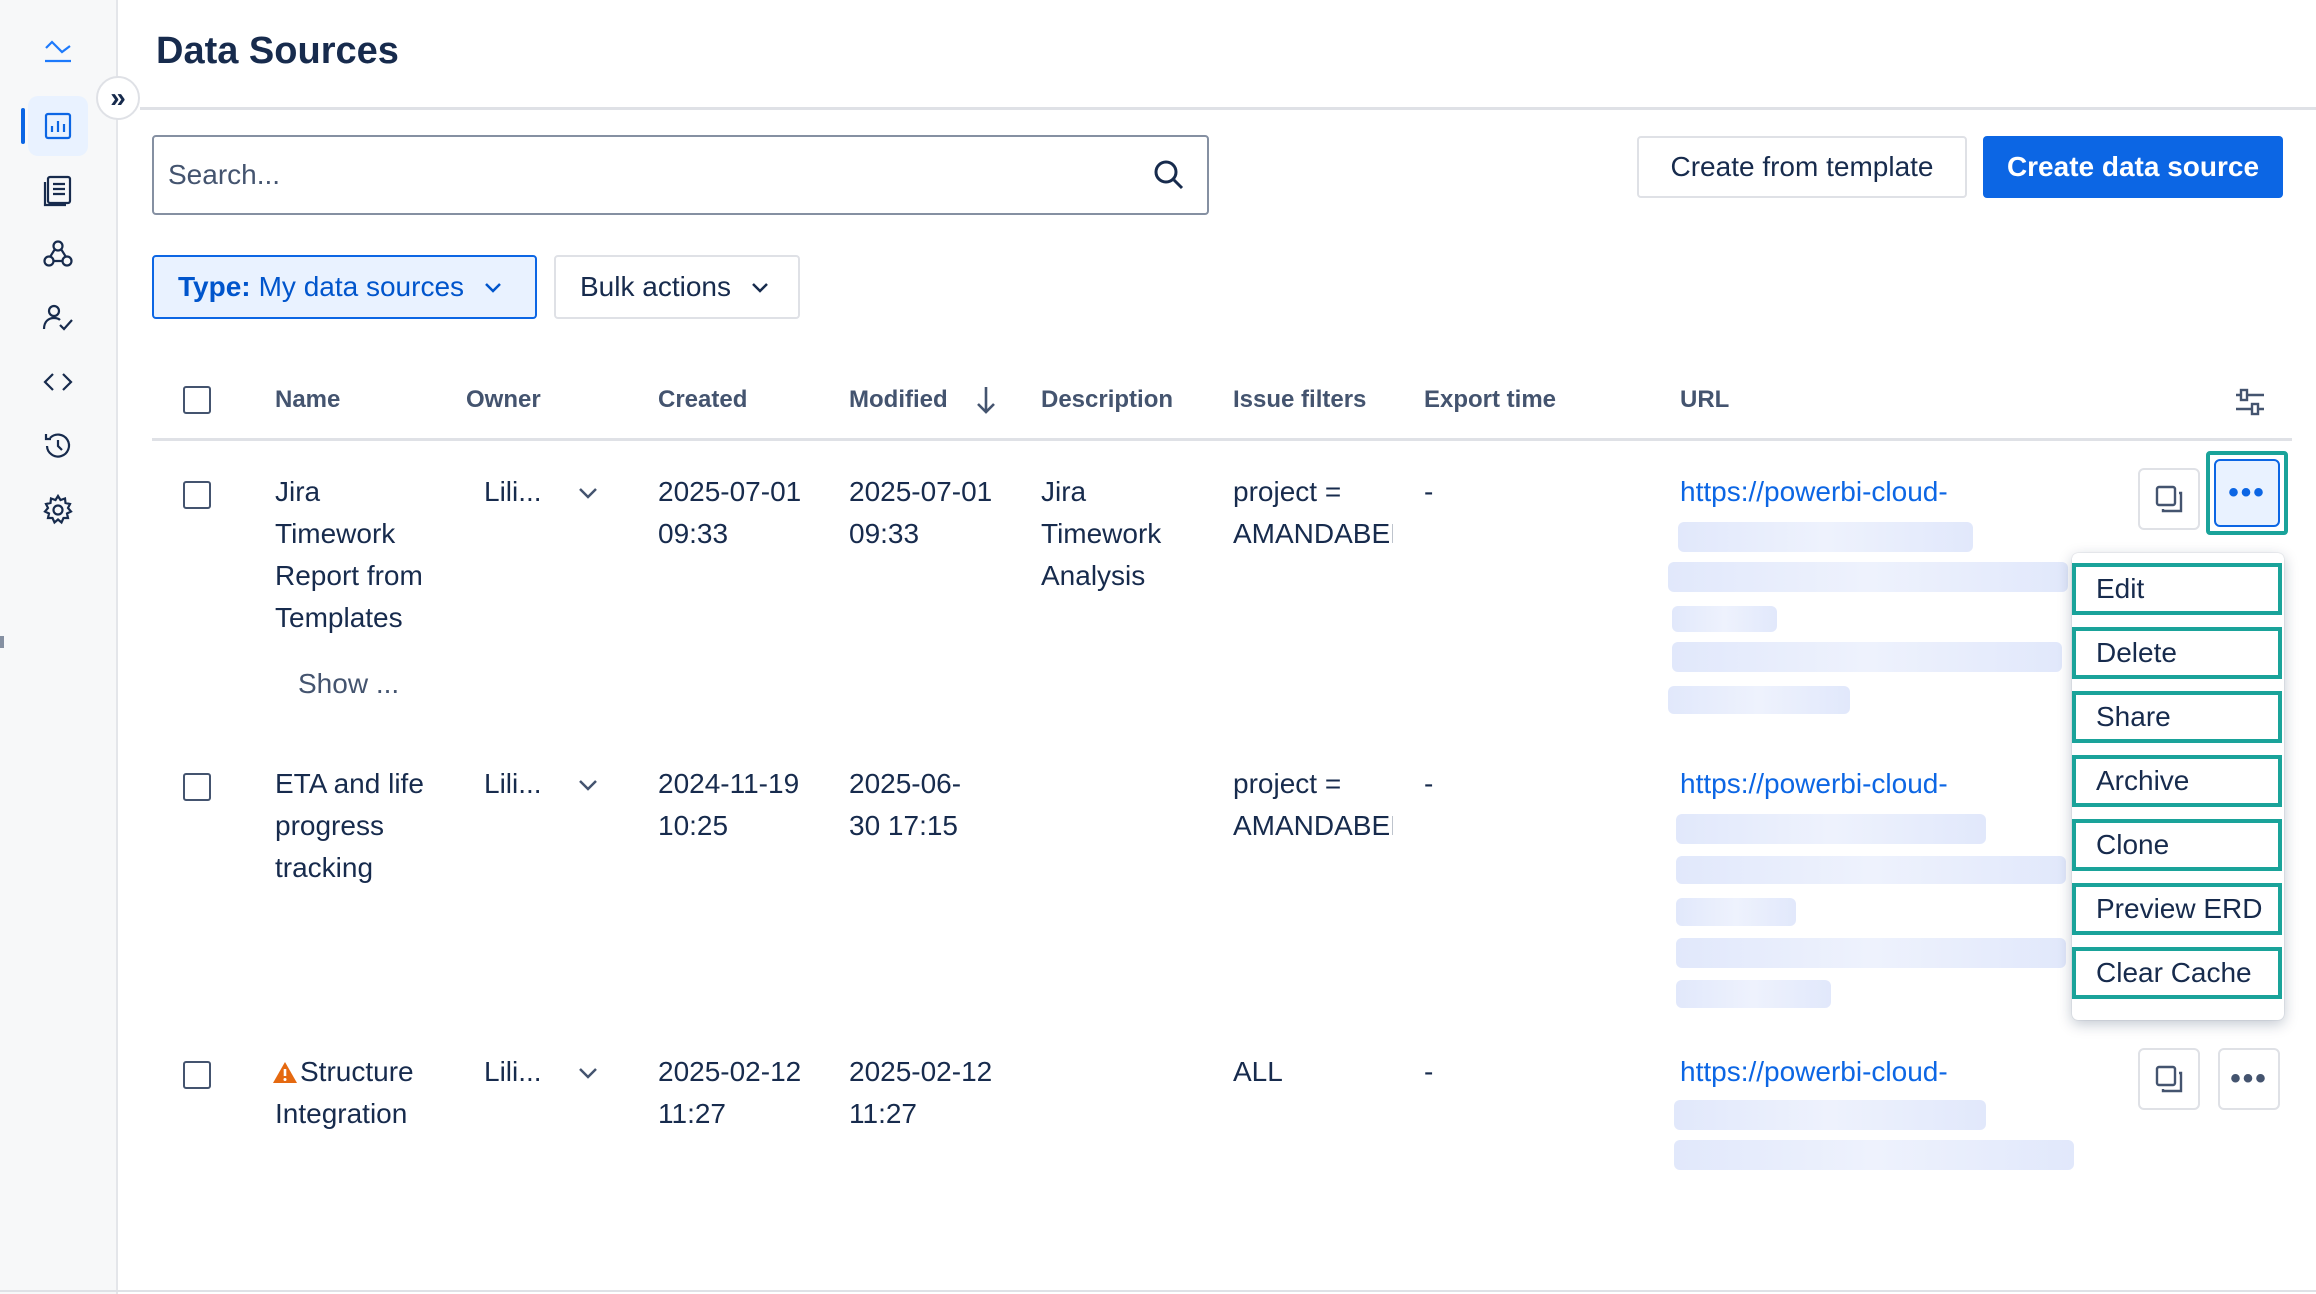 This screenshot has height=1294, width=2316. What do you see at coordinates (1802, 167) in the screenshot?
I see `create-from-template-button: Create from template` at bounding box center [1802, 167].